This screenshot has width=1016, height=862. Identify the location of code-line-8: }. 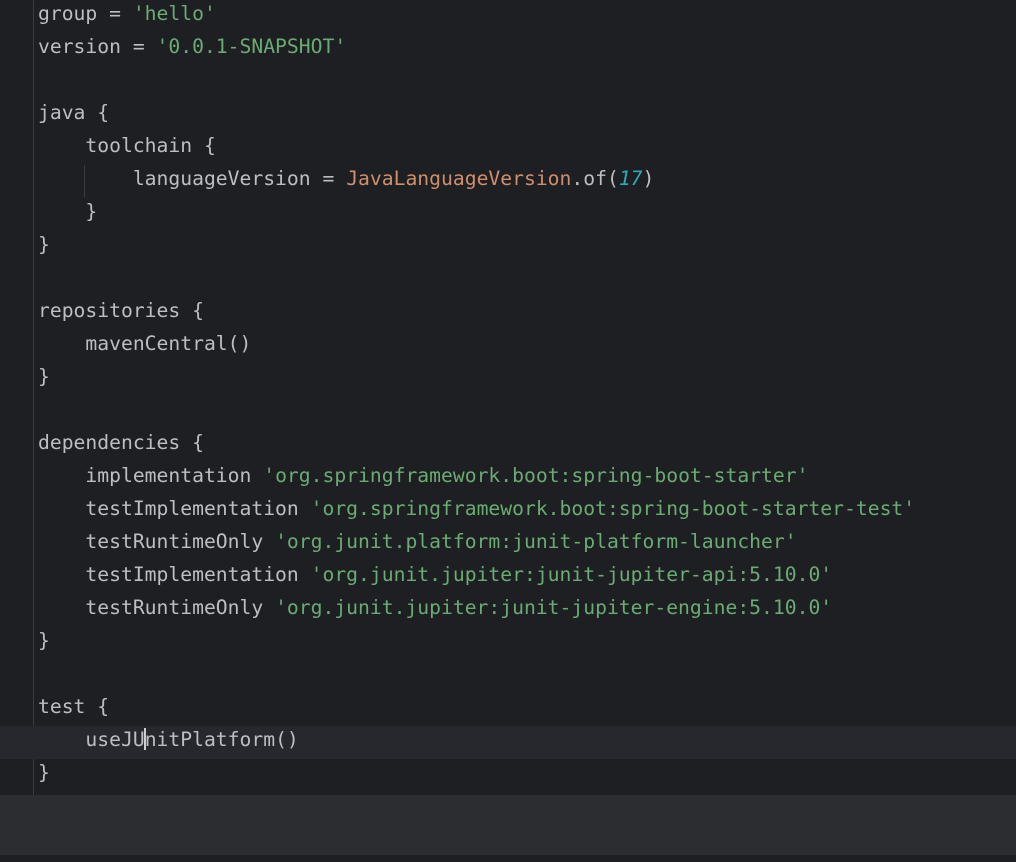
(508, 247).